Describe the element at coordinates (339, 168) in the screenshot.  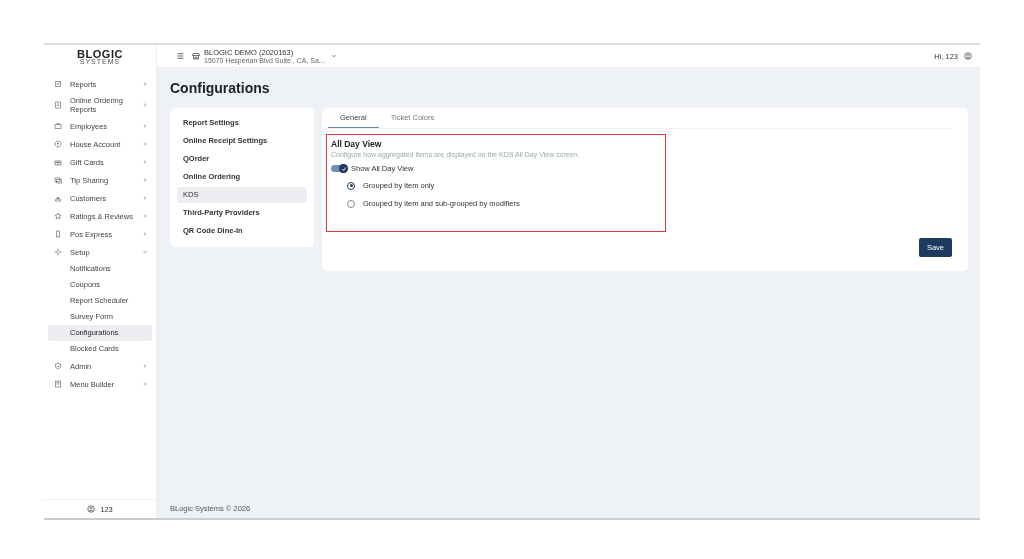
I see `toggle-switch` at that location.